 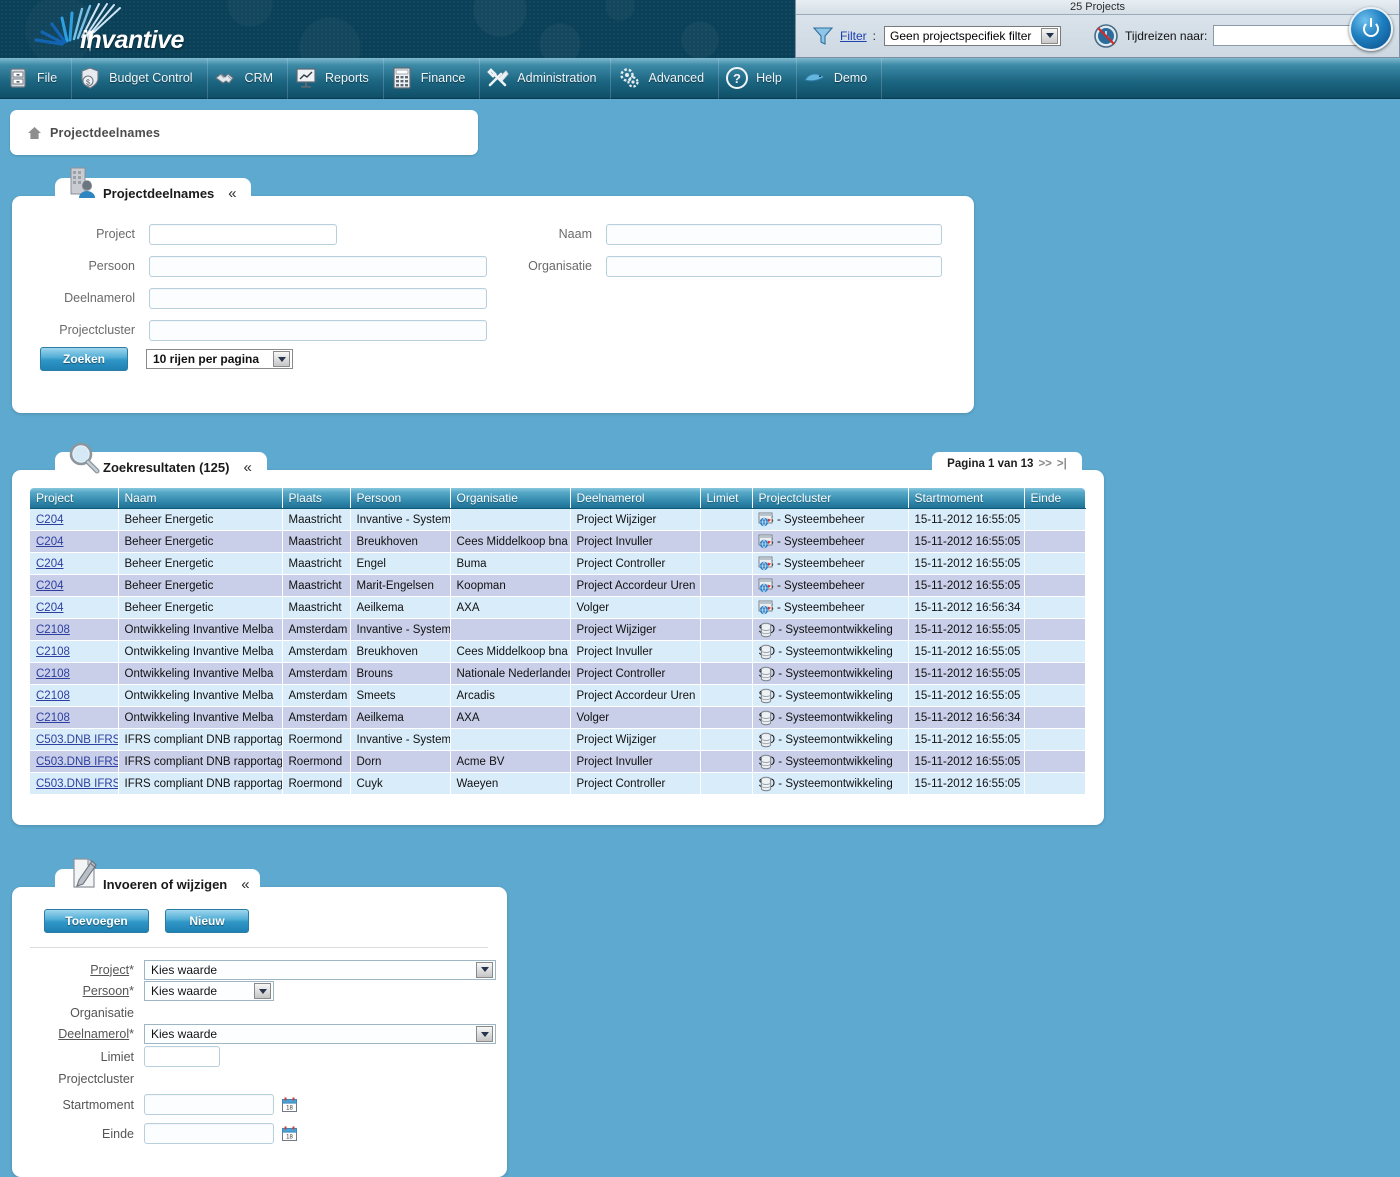 I want to click on project-filter-select: Geen projectspecifiek filter, so click(x=973, y=35).